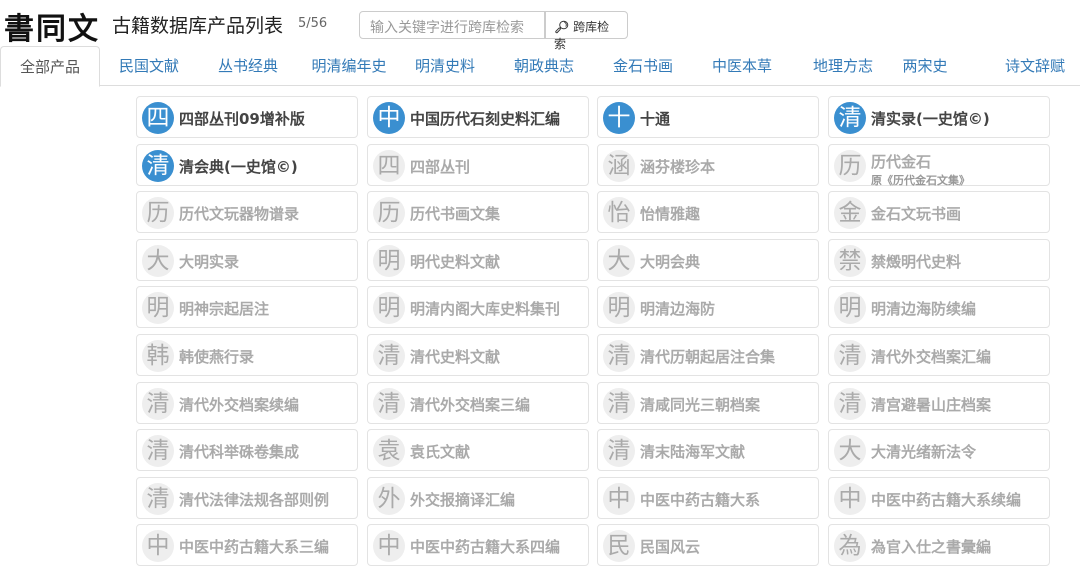  What do you see at coordinates (478, 307) in the screenshot?
I see `product-card: 明明清内阁大库史料集刊` at bounding box center [478, 307].